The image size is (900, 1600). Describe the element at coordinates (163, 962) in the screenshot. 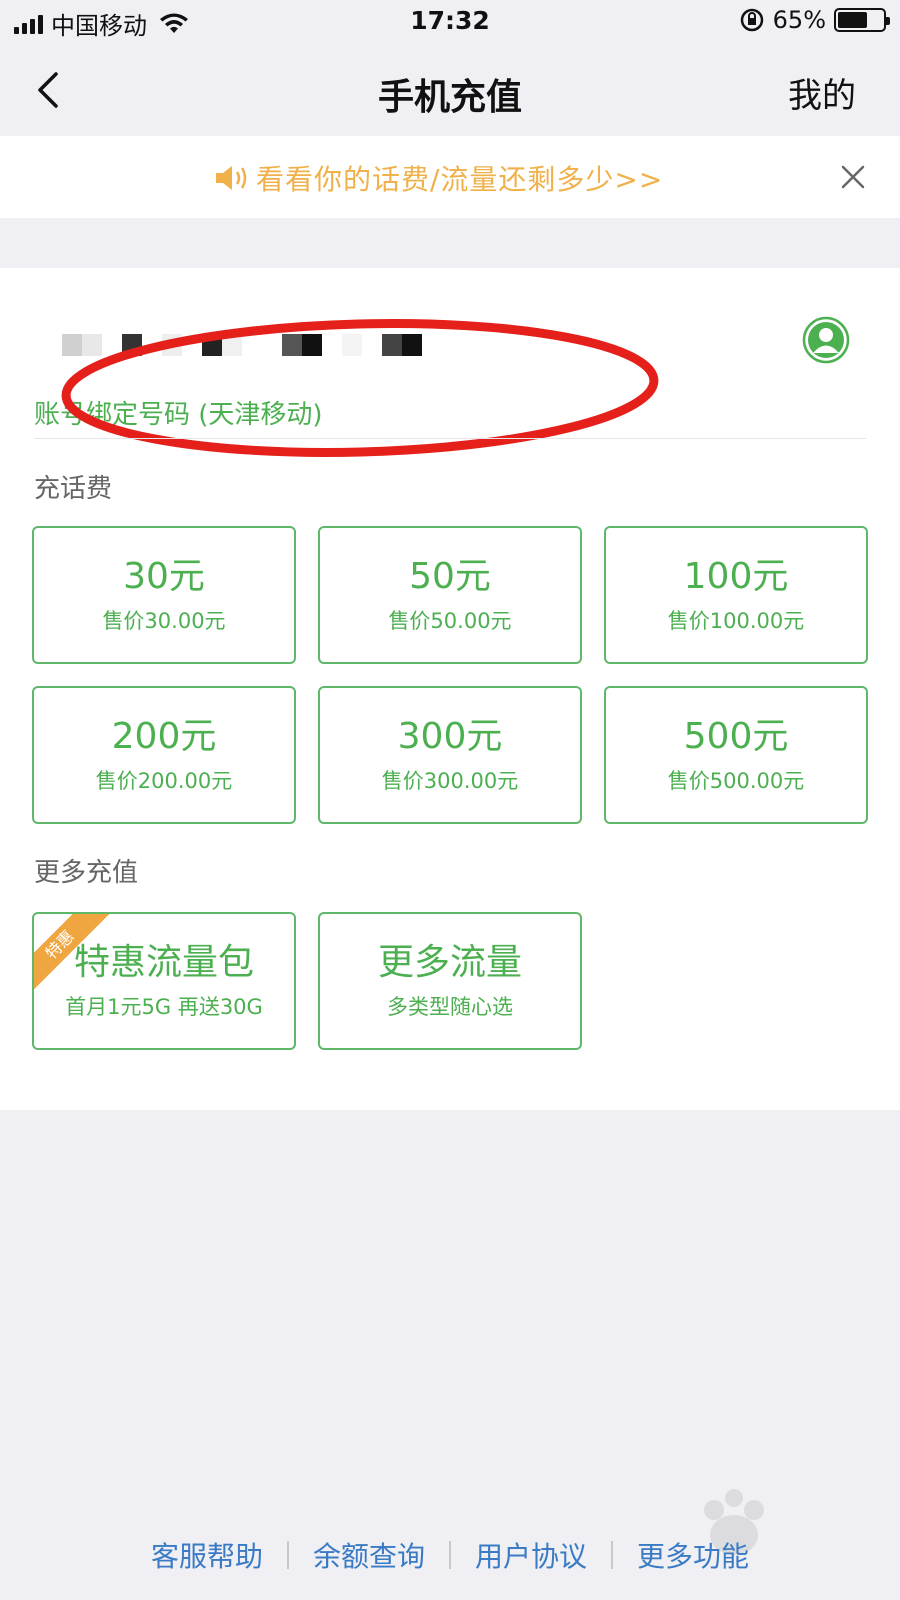

I see `more-option-title: 特惠流量包` at that location.